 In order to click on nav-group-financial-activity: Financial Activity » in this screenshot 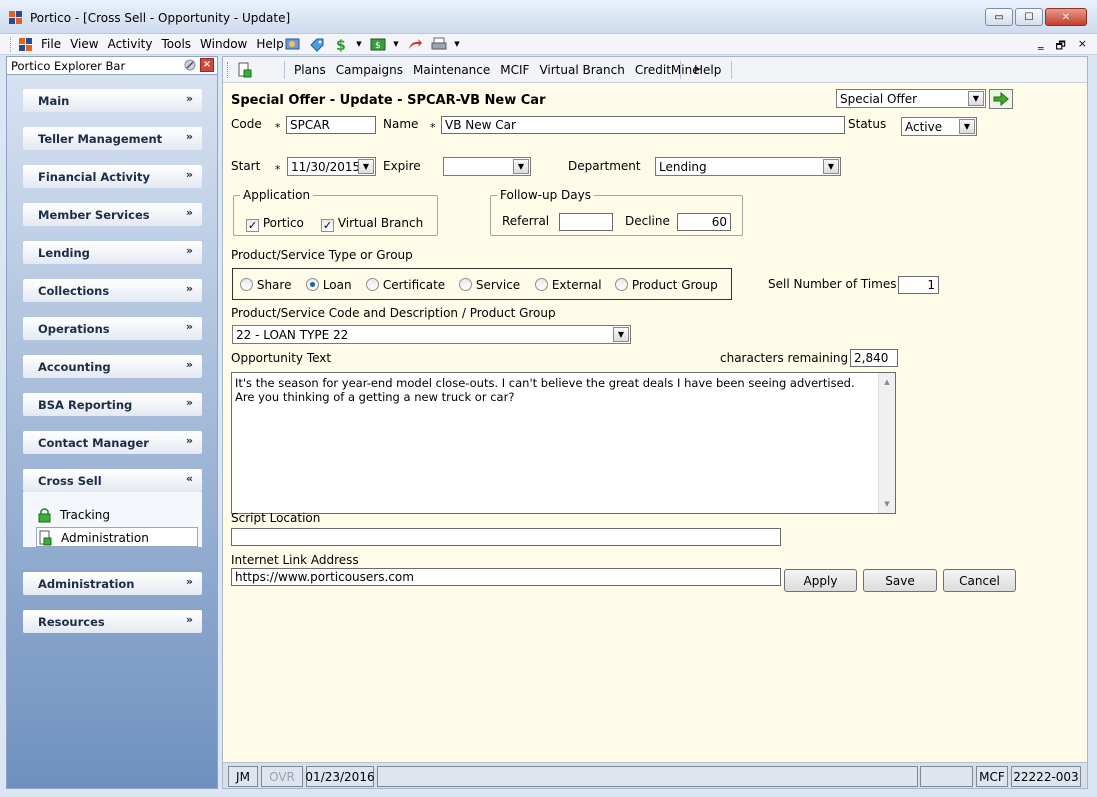, I will do `click(112, 176)`.